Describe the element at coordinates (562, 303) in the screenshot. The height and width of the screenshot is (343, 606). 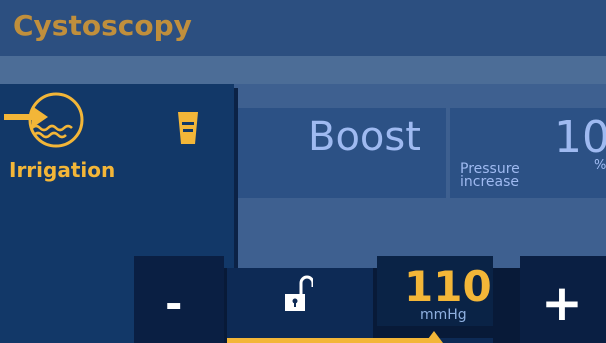
I see `plus-icon: +` at that location.